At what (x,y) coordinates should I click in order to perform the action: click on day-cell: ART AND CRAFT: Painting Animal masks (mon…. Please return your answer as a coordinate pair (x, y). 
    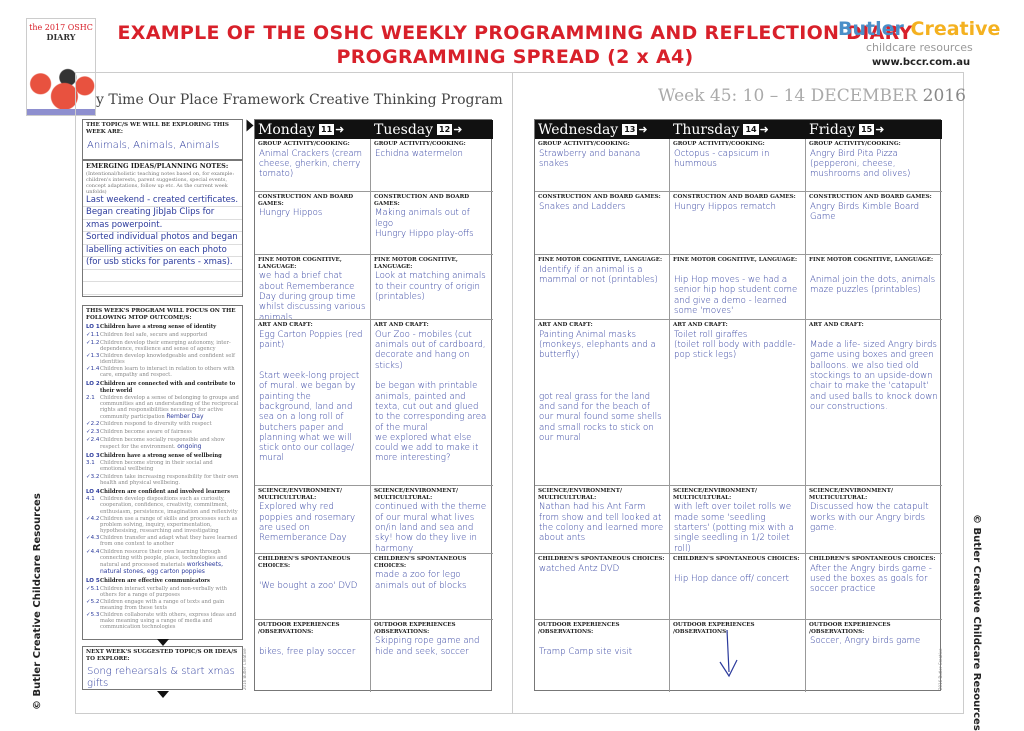
    Looking at the image, I should click on (602, 403).